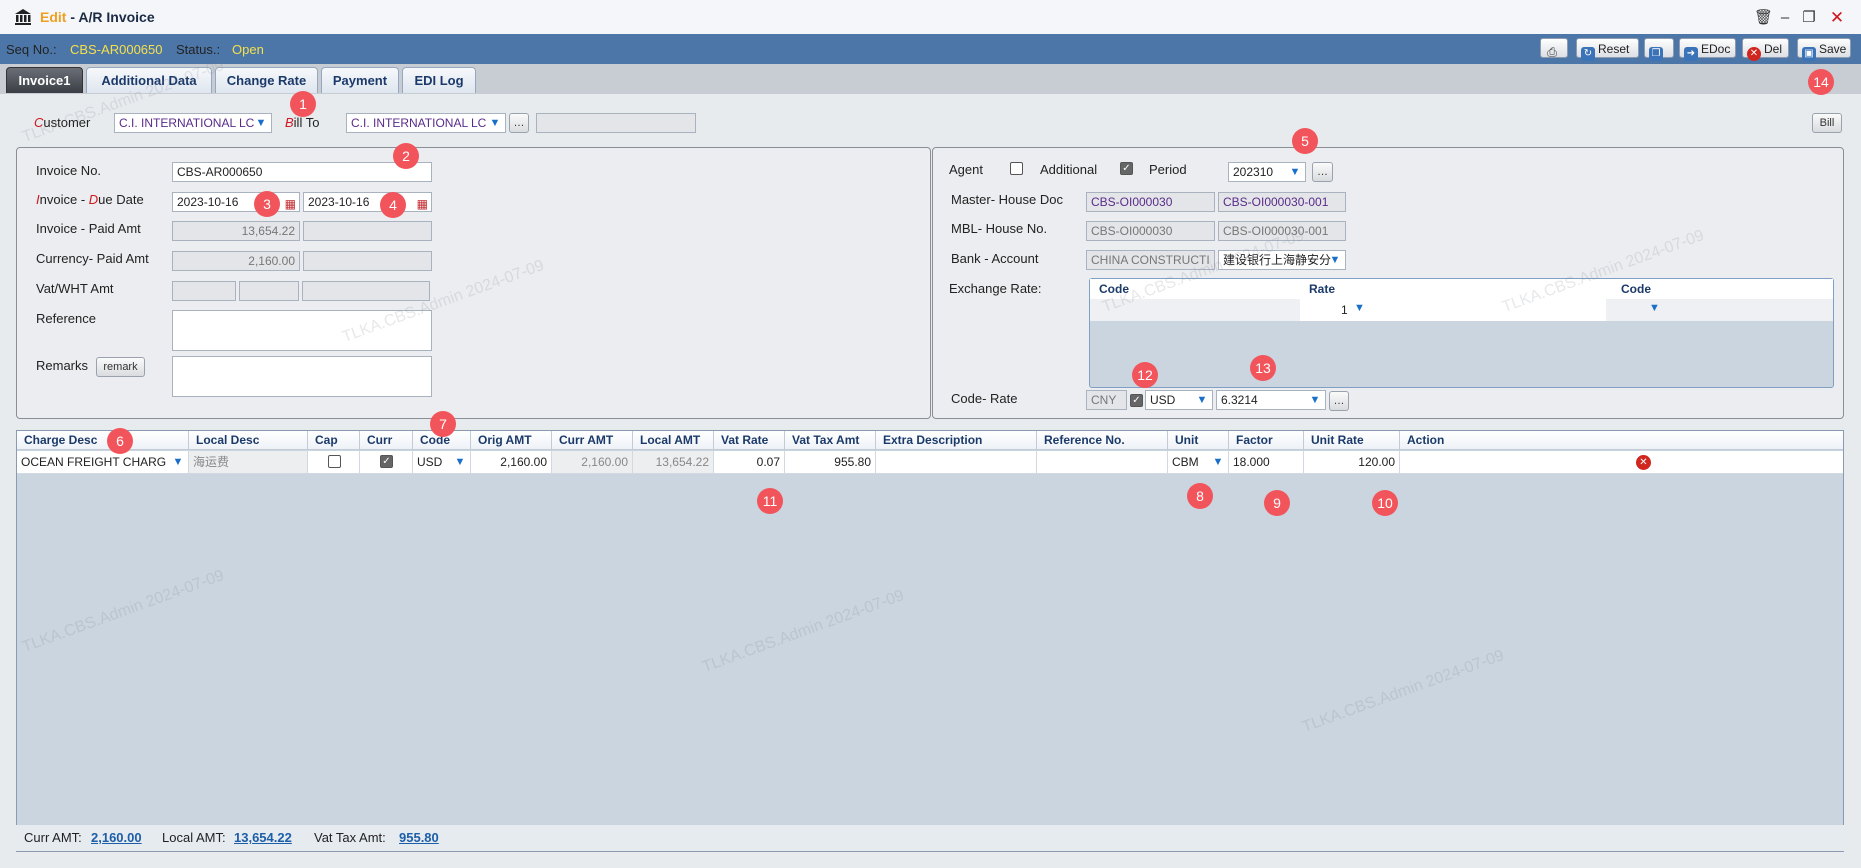 Image resolution: width=1861 pixels, height=868 pixels. What do you see at coordinates (302, 172) in the screenshot?
I see `invoice-no-field: CBS-AR000650` at bounding box center [302, 172].